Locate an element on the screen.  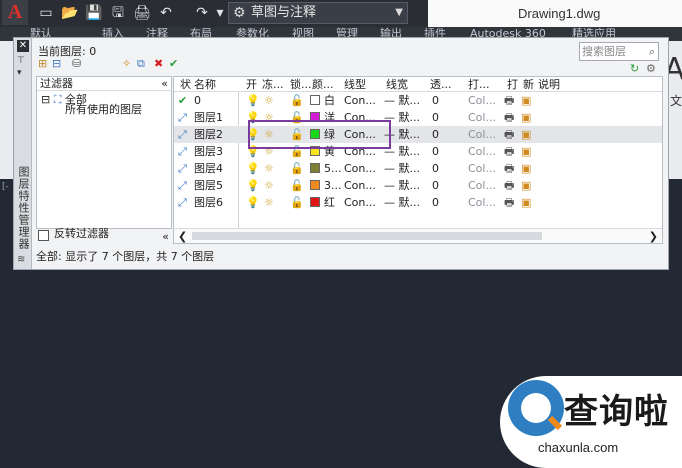
undo-icon: ↶ is located at coordinates (166, 13).